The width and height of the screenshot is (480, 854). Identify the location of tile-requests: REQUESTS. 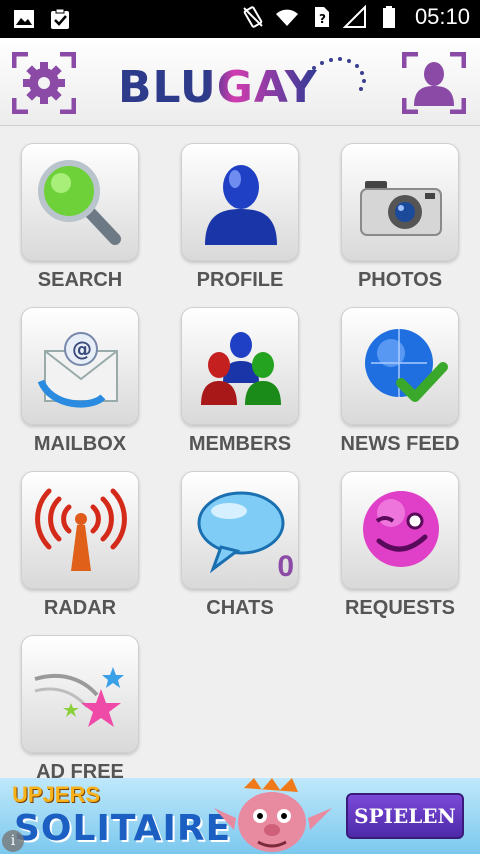
(400, 545).